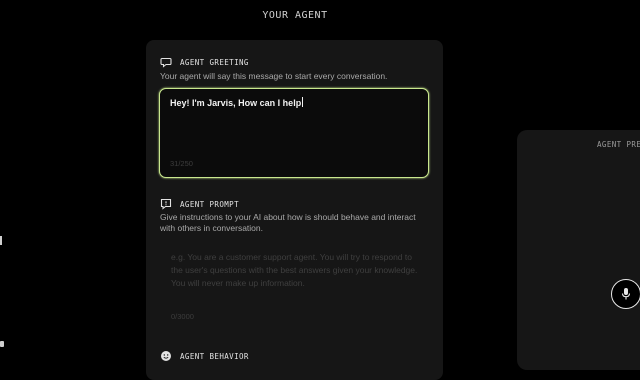 Image resolution: width=640 pixels, height=380 pixels. Describe the element at coordinates (214, 62) in the screenshot. I see `greeting-heading: AGENT GREETING` at that location.